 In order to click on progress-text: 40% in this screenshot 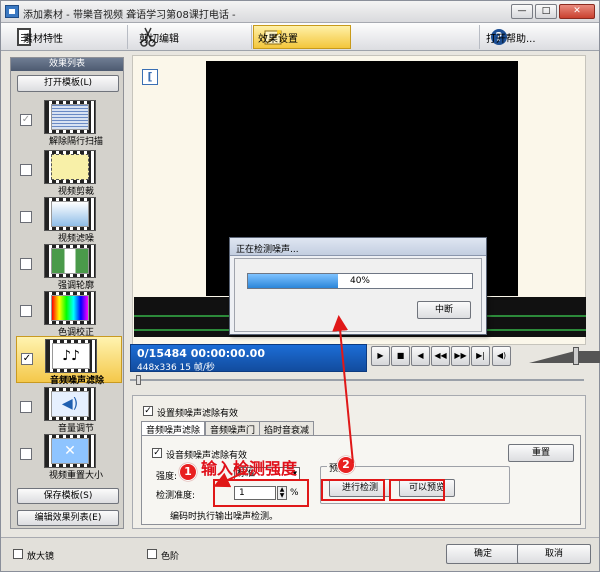, I will do `click(359, 281)`.